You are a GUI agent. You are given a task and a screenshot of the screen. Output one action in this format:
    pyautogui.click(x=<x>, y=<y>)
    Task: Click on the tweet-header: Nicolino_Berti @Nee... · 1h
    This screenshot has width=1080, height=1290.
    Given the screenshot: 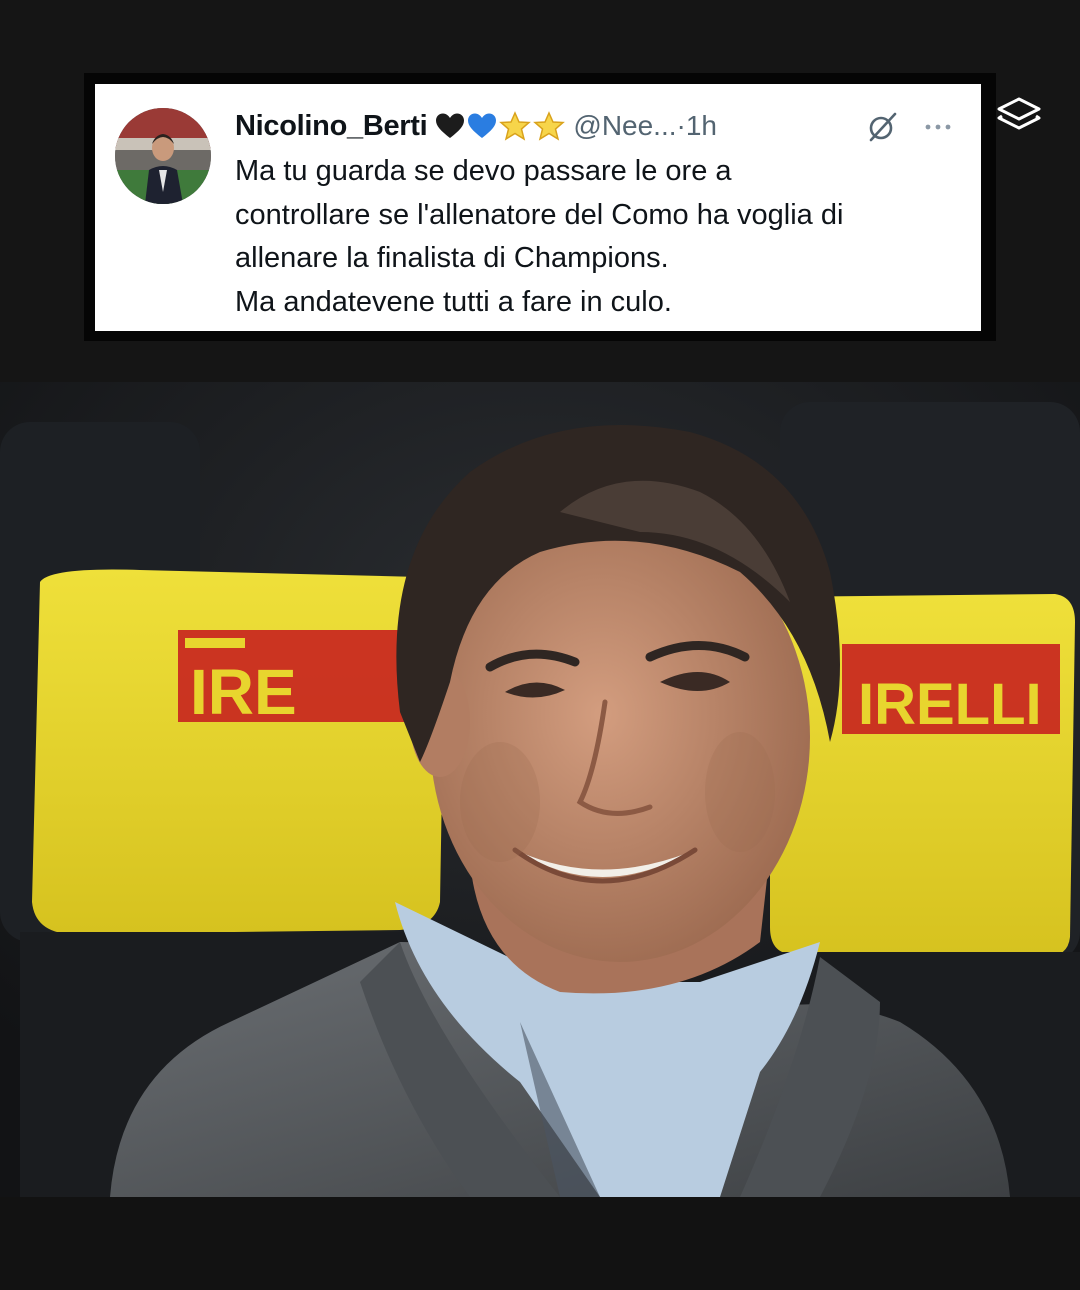 What is the action you would take?
    pyautogui.click(x=476, y=126)
    